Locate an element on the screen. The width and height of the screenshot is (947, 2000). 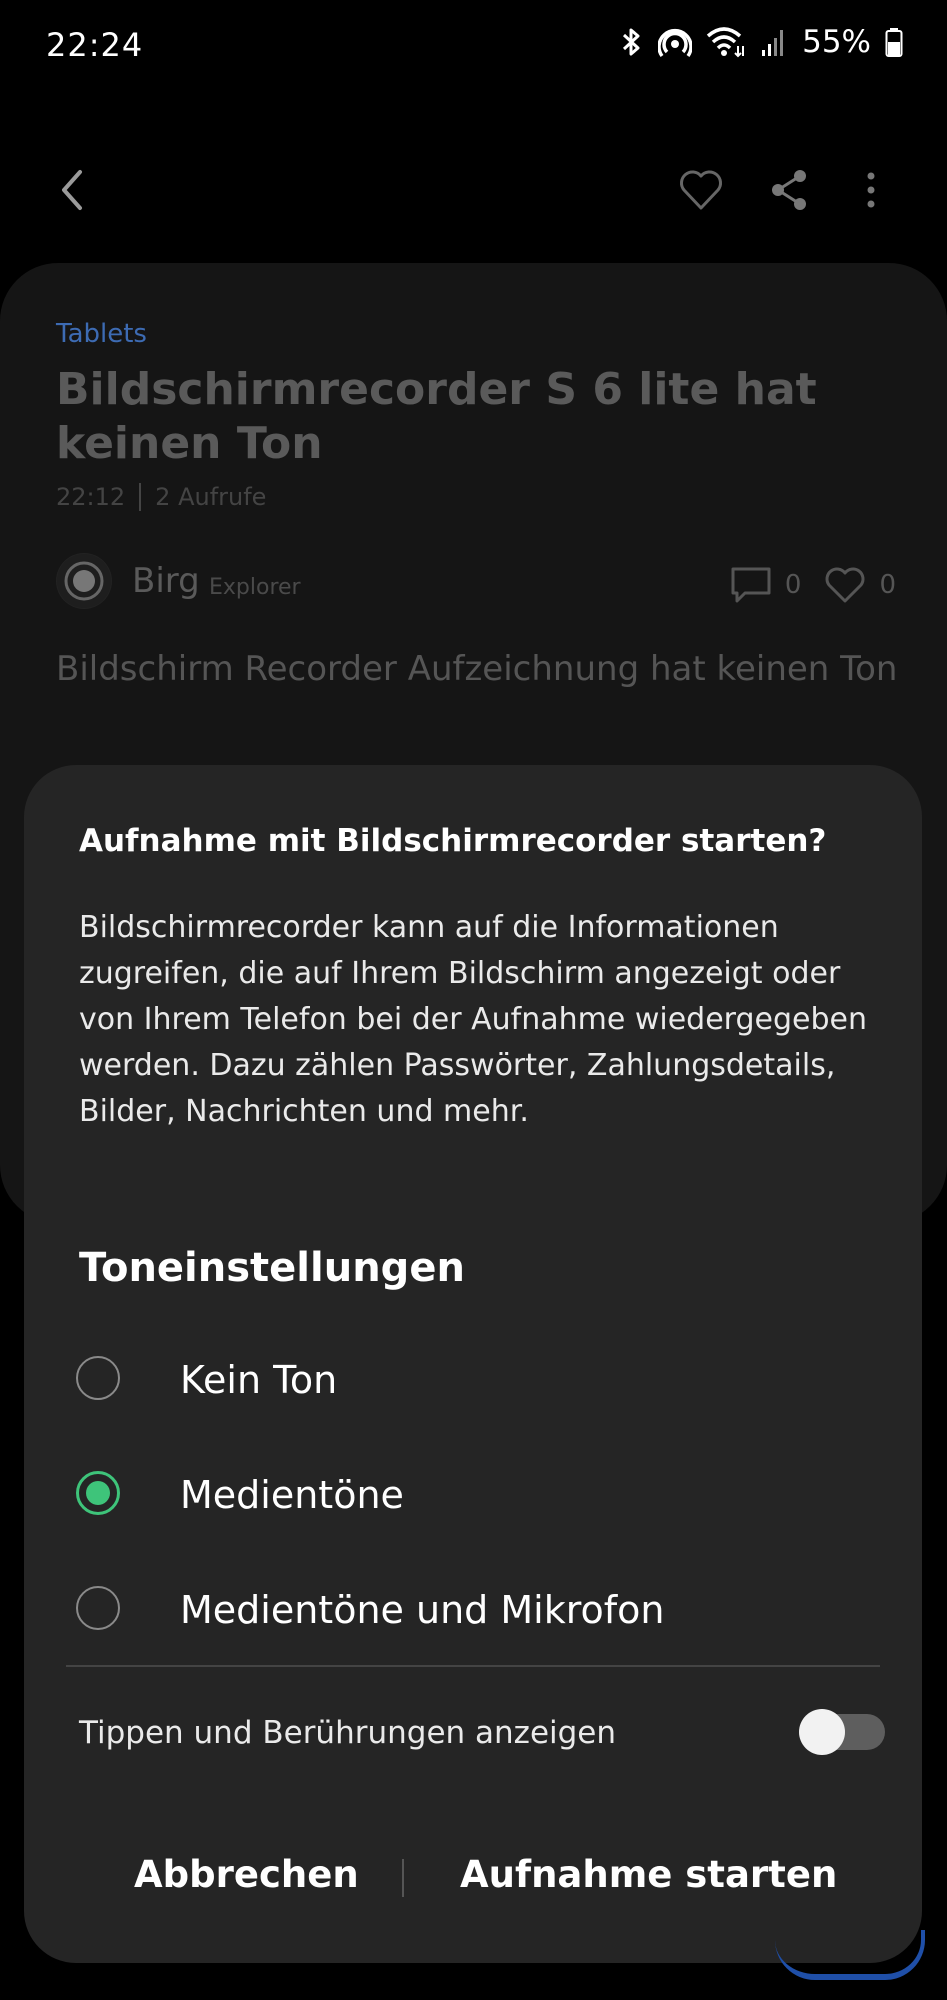
post-meta: 22:12 2 Aufrufe is located at coordinates (161, 497).